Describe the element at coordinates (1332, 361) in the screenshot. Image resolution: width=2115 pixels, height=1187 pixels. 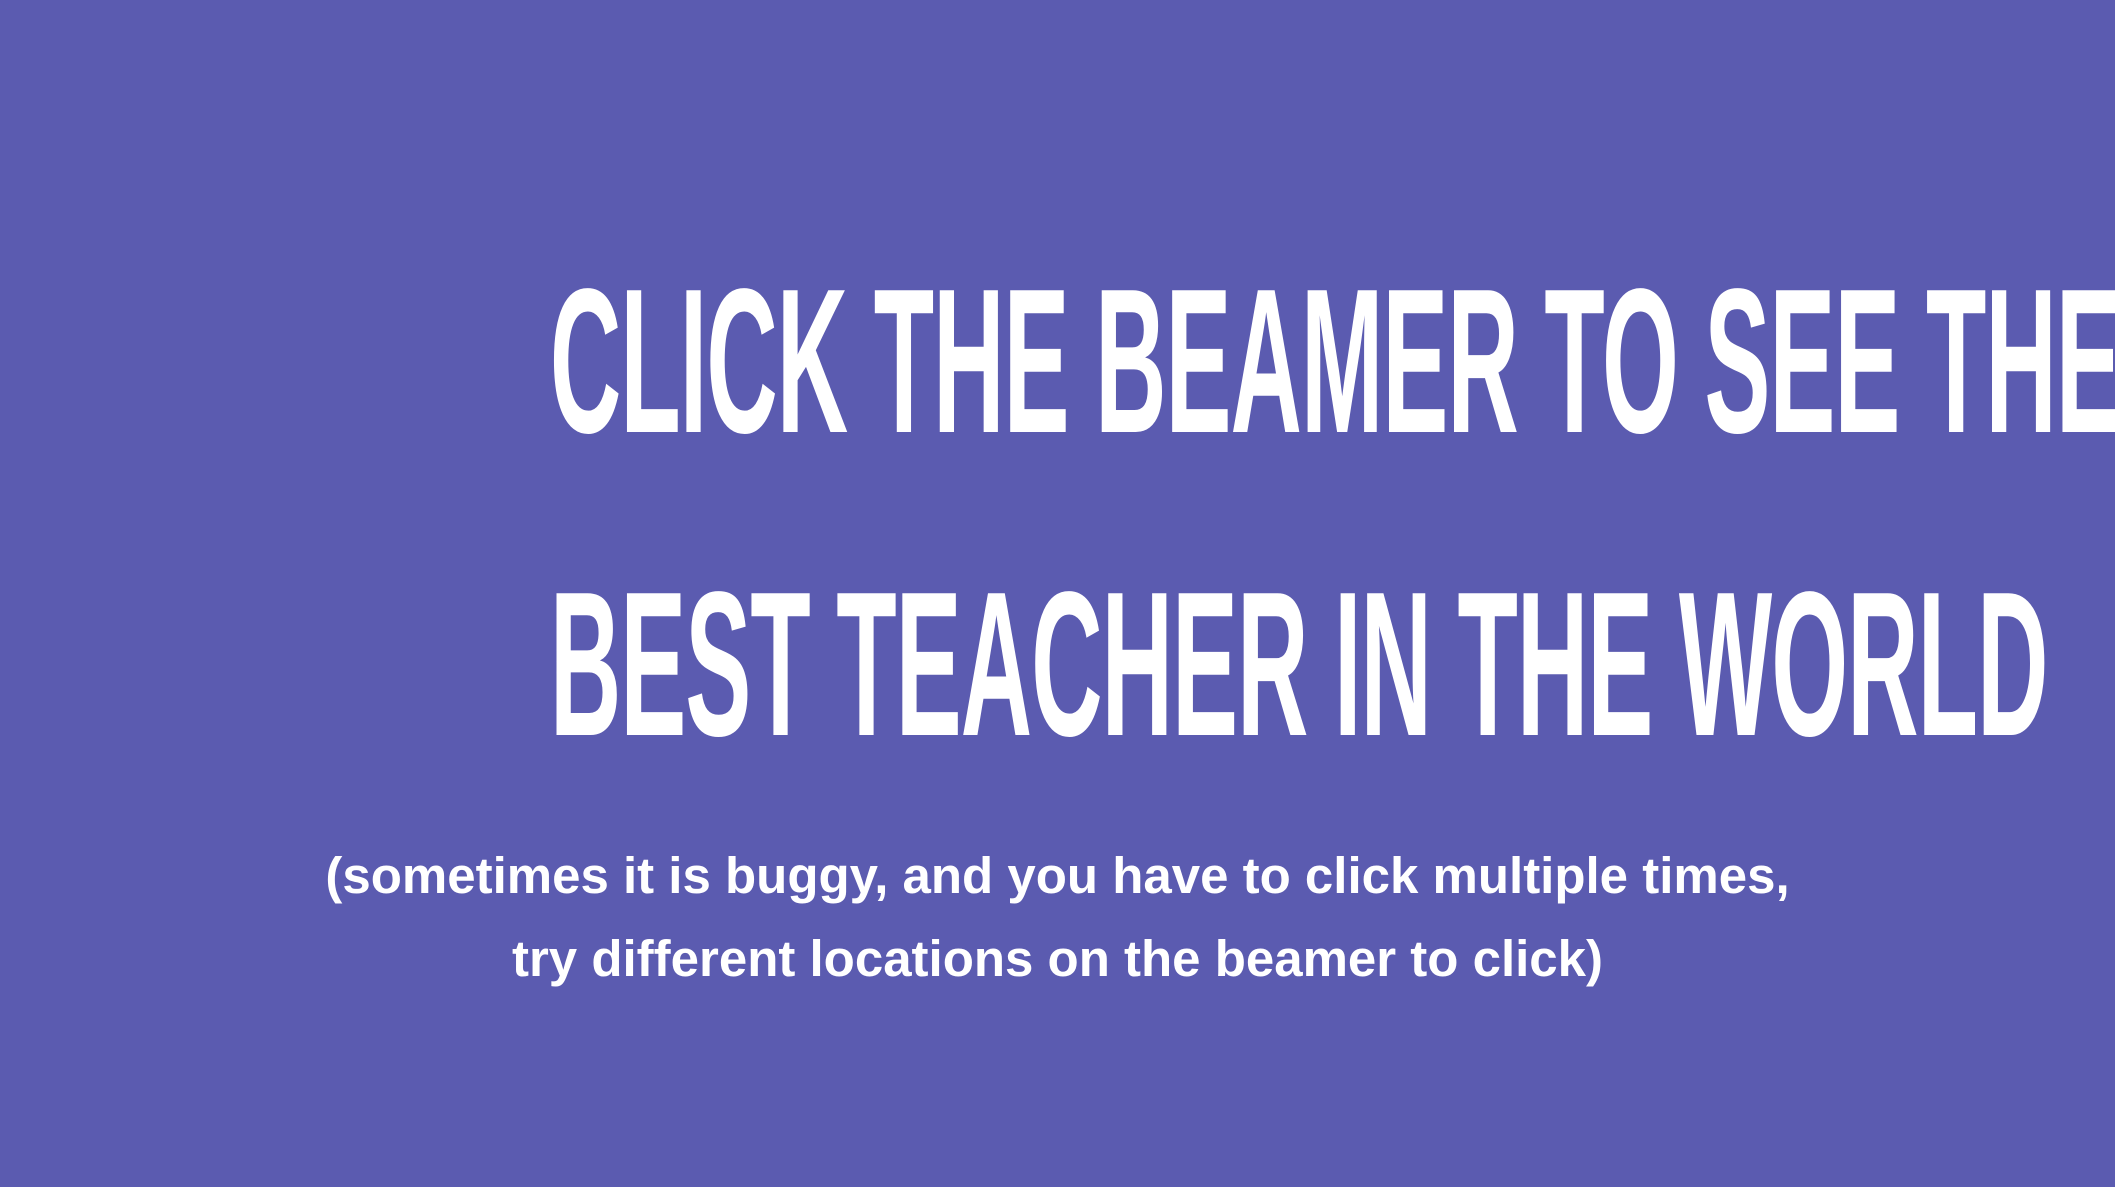
I see `headline-line-1: CLICK THE BEAMER TO SEE THE` at that location.